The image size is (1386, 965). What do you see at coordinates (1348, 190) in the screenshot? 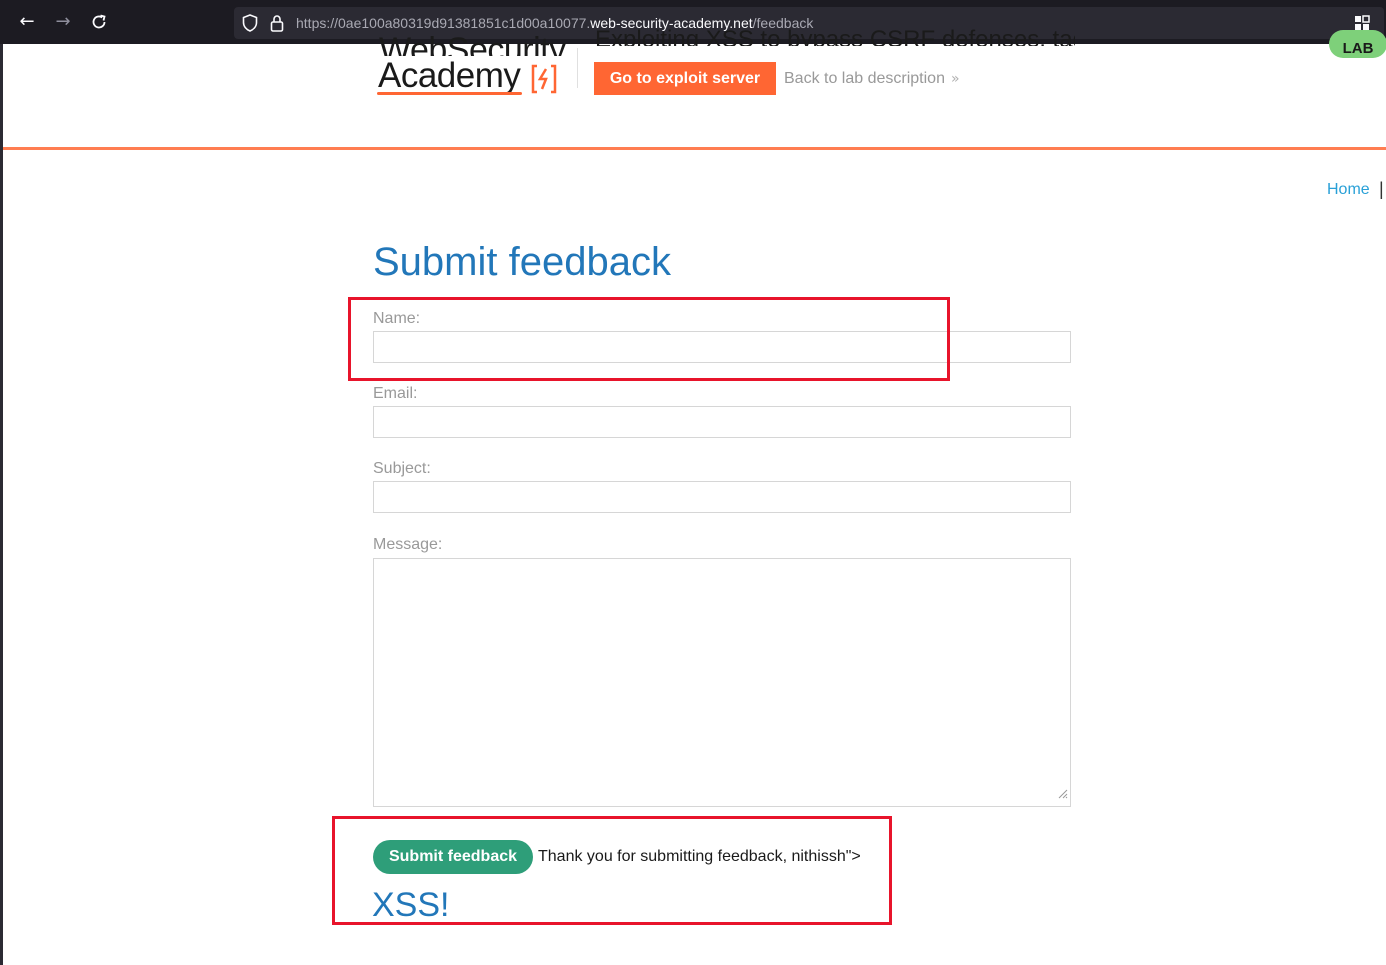
I see `home-link: Home` at bounding box center [1348, 190].